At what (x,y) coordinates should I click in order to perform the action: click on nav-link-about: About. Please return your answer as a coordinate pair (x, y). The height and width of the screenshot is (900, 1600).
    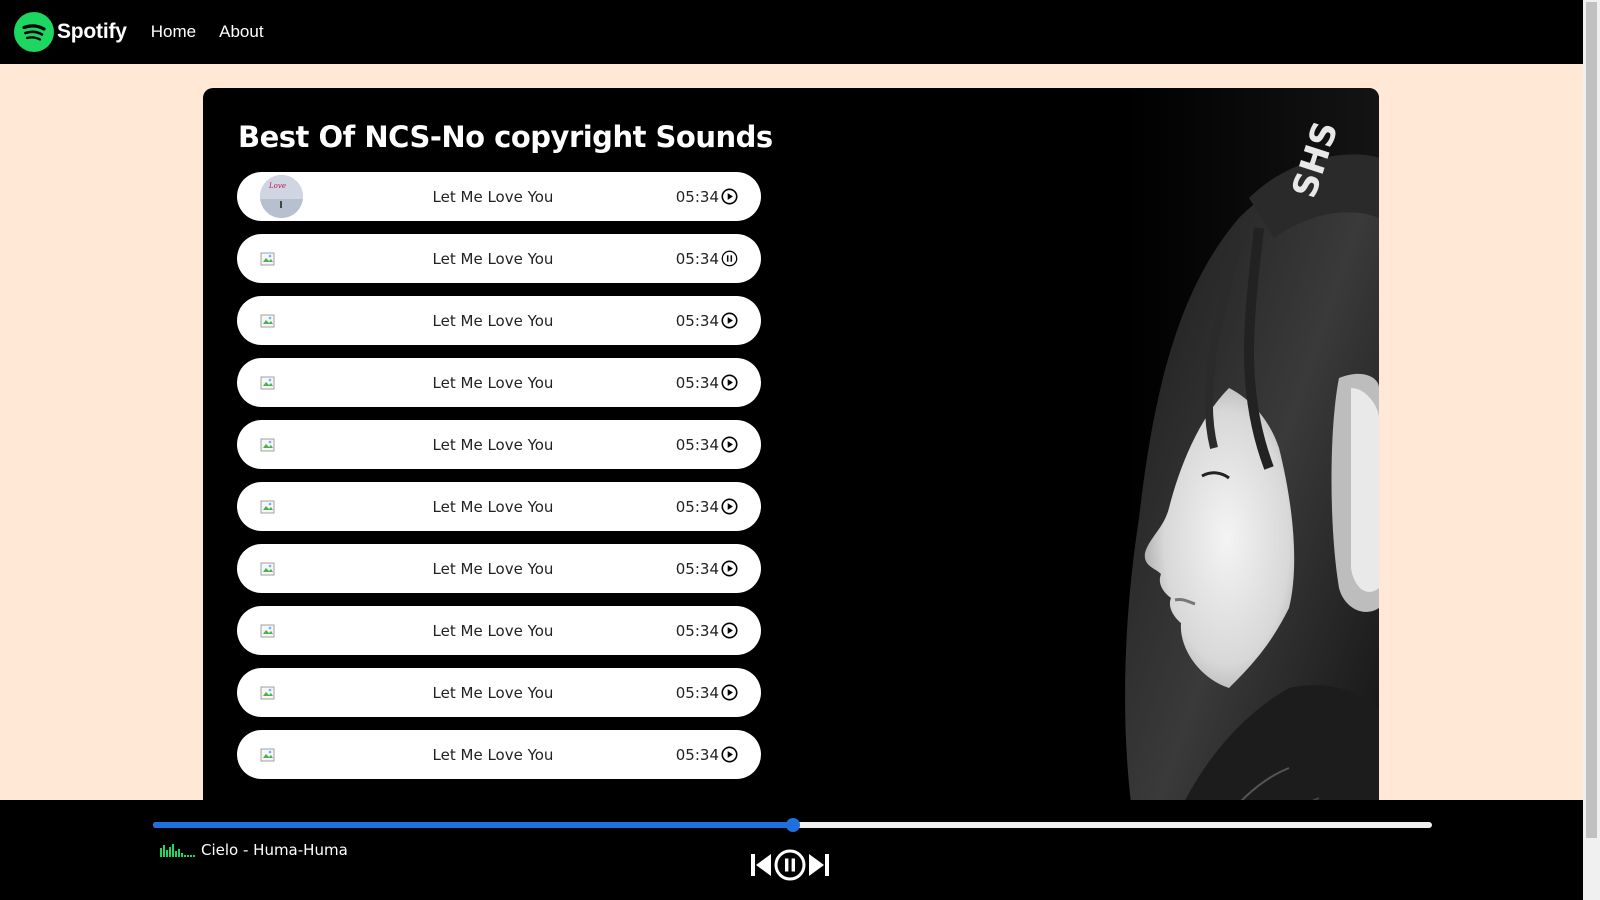
    Looking at the image, I should click on (241, 32).